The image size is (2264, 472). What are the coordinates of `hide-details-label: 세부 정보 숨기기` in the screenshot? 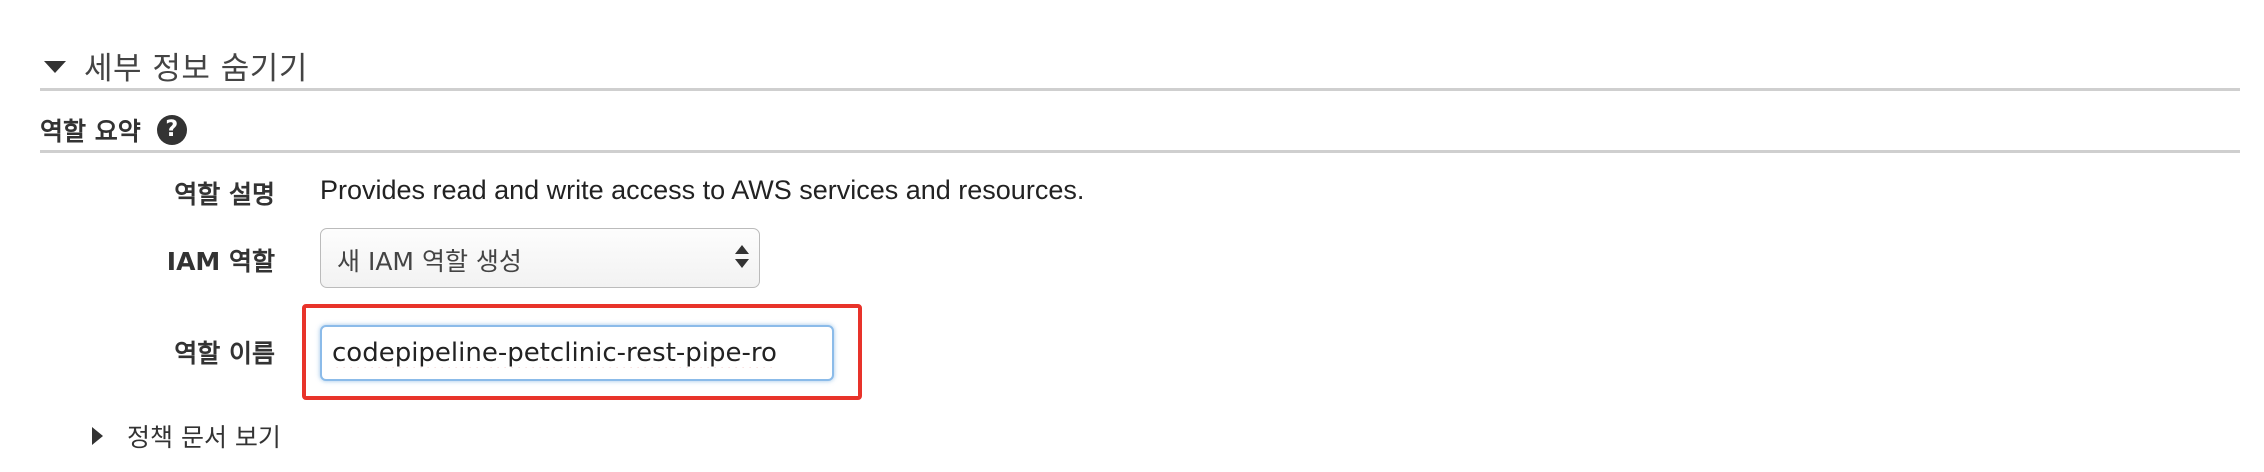 It's located at (196, 68).